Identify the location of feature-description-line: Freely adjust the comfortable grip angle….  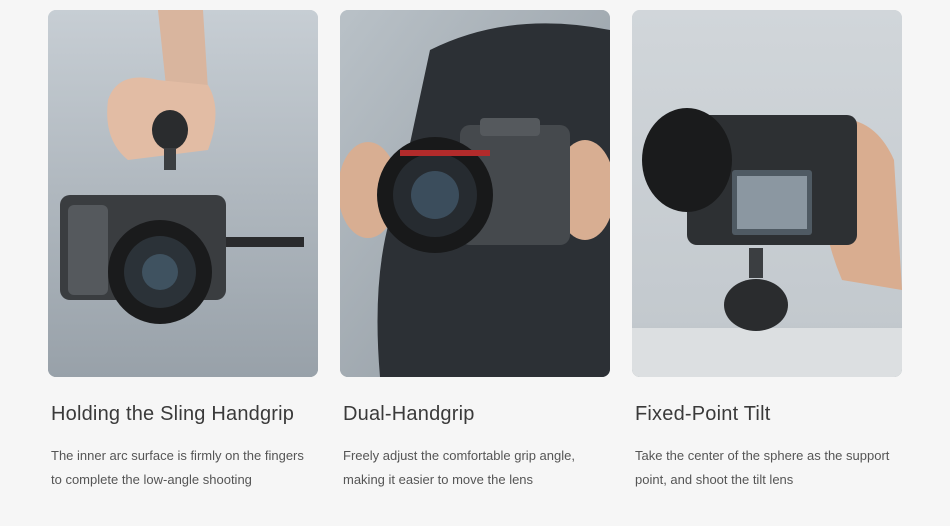
(459, 455).